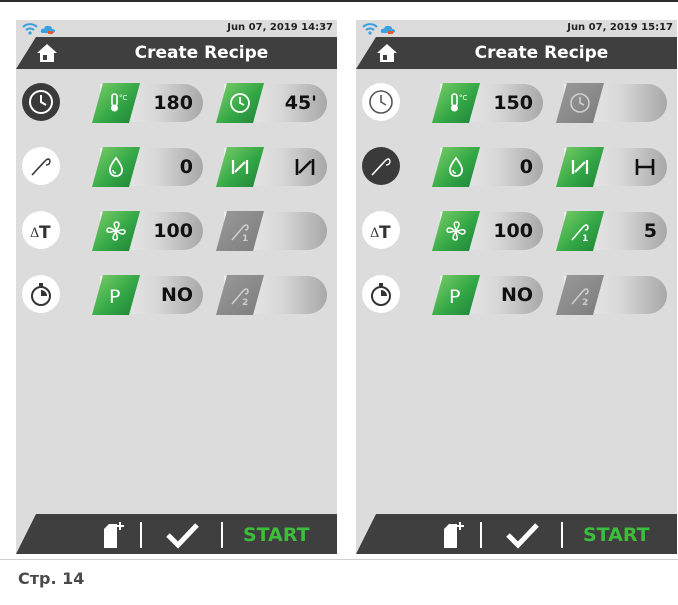 The height and width of the screenshot is (605, 678). What do you see at coordinates (186, 167) in the screenshot?
I see `humidity-value: 0` at bounding box center [186, 167].